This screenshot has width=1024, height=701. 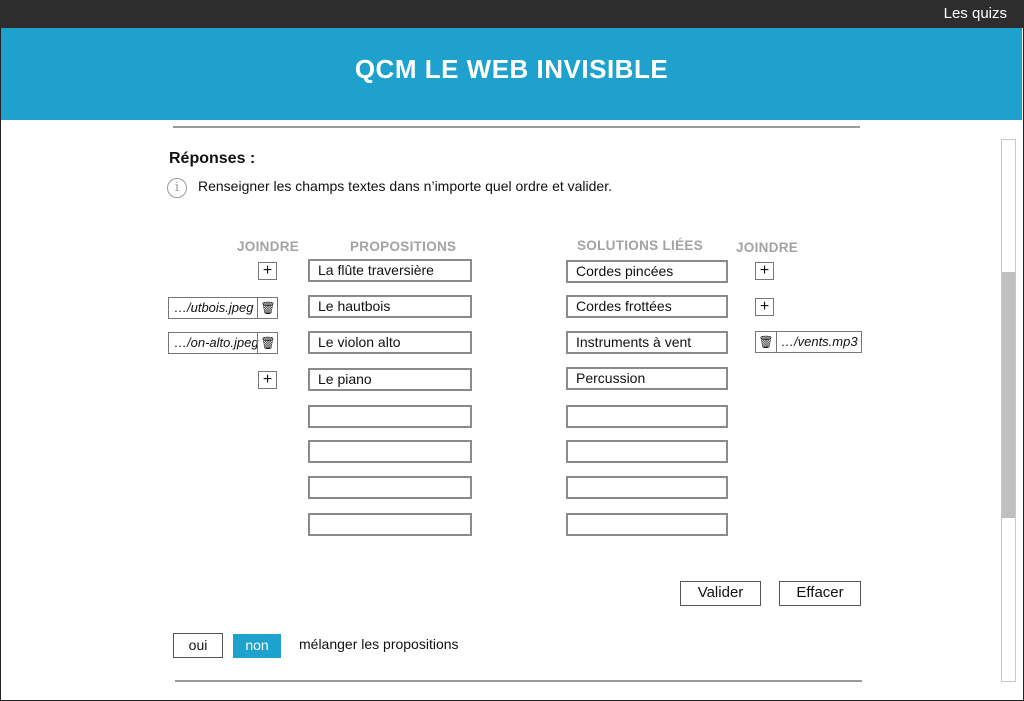 I want to click on attachment-filename: …/on-alto.jpeg, so click(x=216, y=342).